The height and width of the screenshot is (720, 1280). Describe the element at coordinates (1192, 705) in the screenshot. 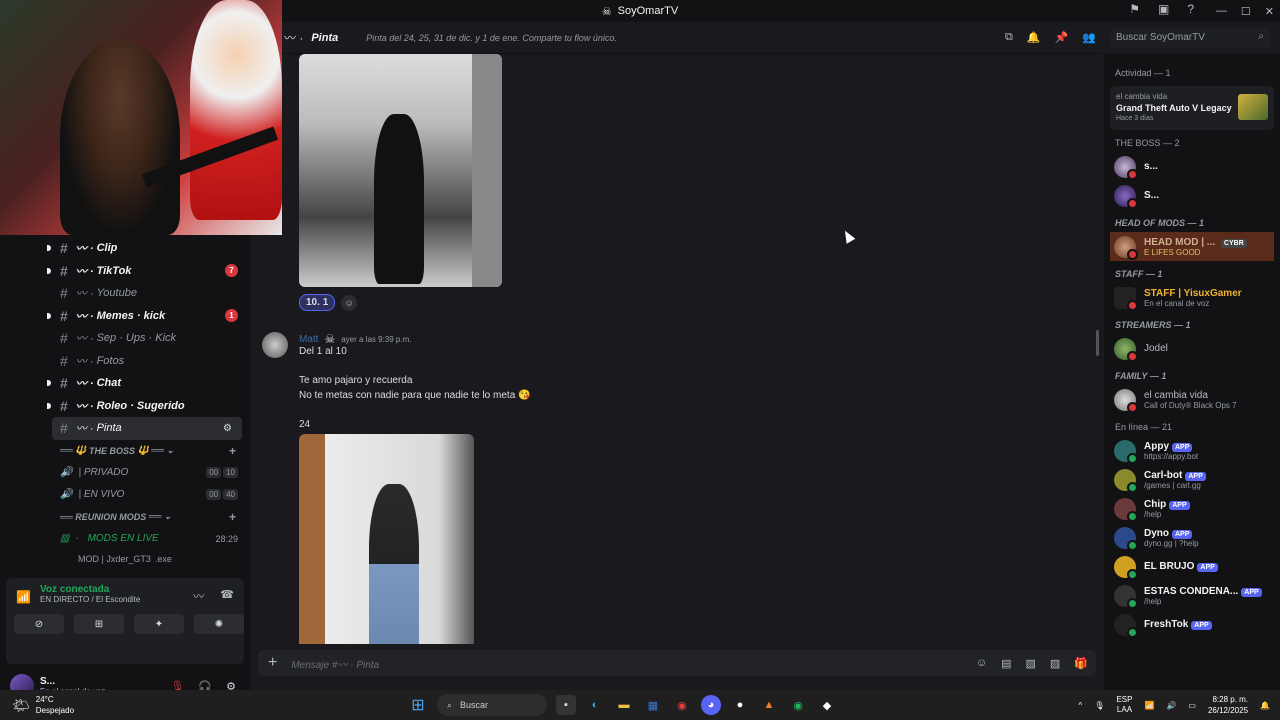

I see `battery-icon: ▭` at that location.